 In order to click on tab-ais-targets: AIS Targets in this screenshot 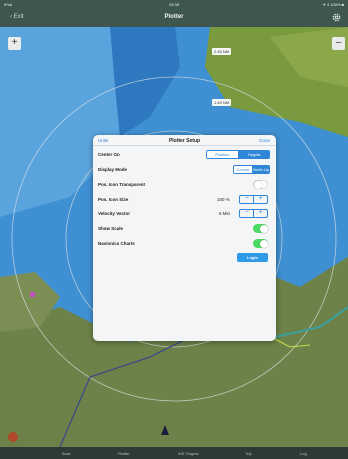, I will do `click(188, 453)`.